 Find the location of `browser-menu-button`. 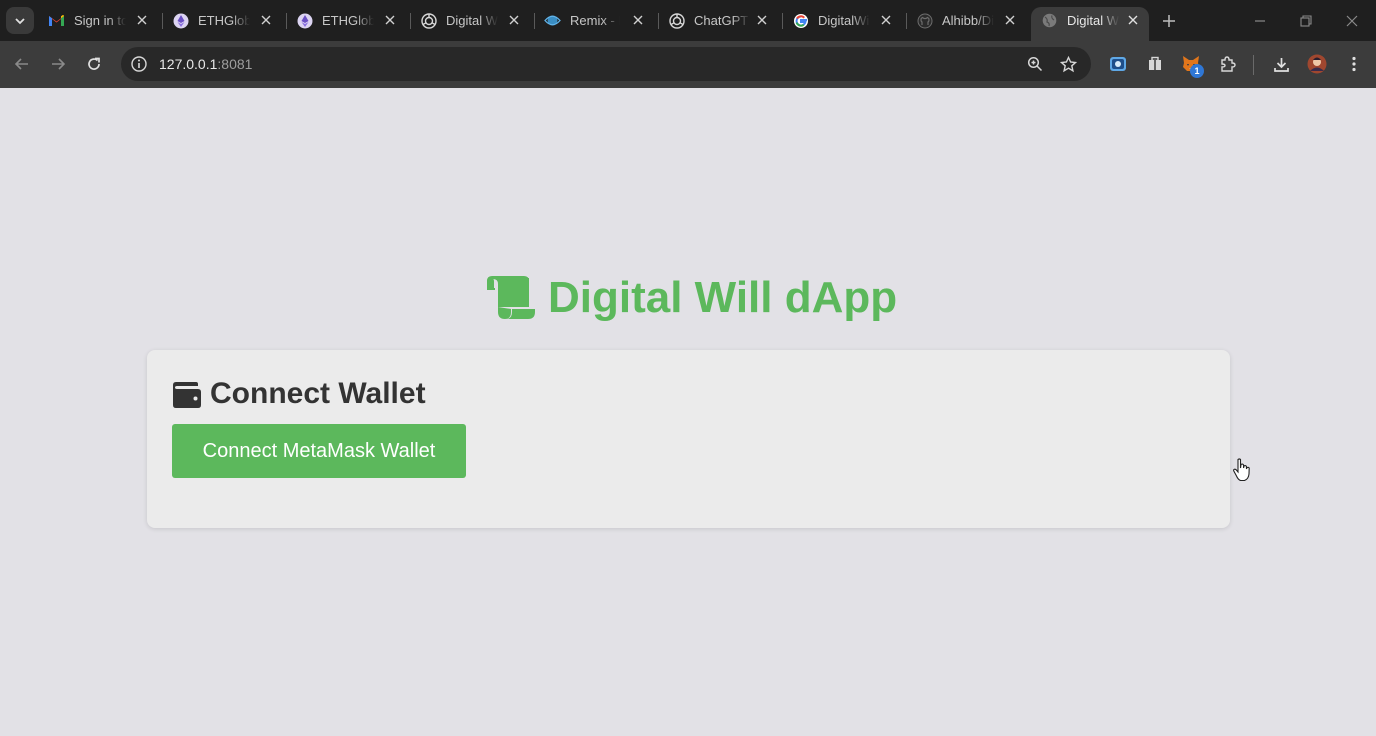

browser-menu-button is located at coordinates (1354, 64).